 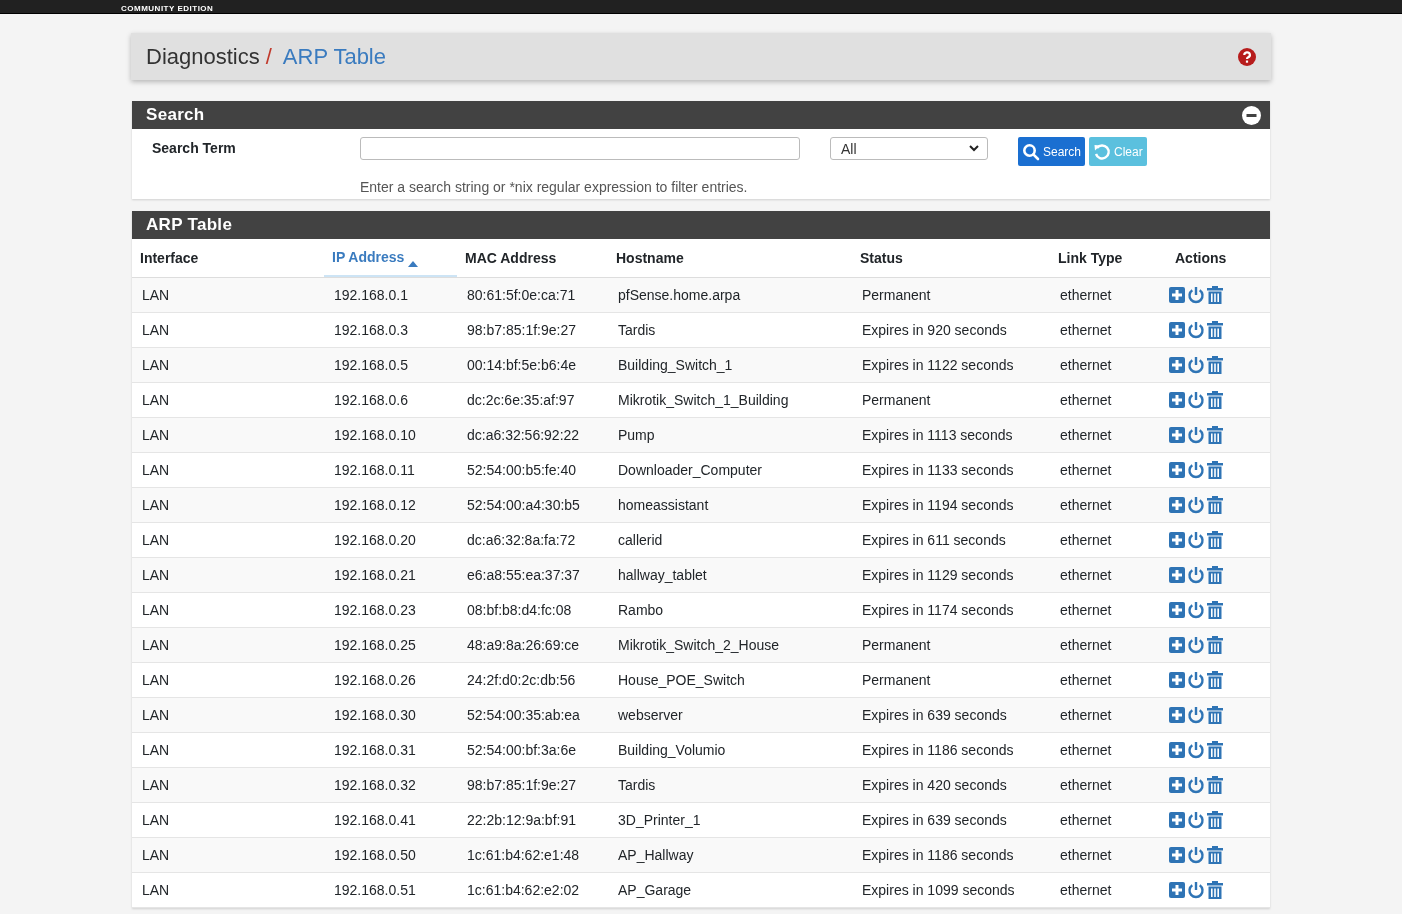 I want to click on table-cell-text: 192.168.0.3, so click(x=371, y=330).